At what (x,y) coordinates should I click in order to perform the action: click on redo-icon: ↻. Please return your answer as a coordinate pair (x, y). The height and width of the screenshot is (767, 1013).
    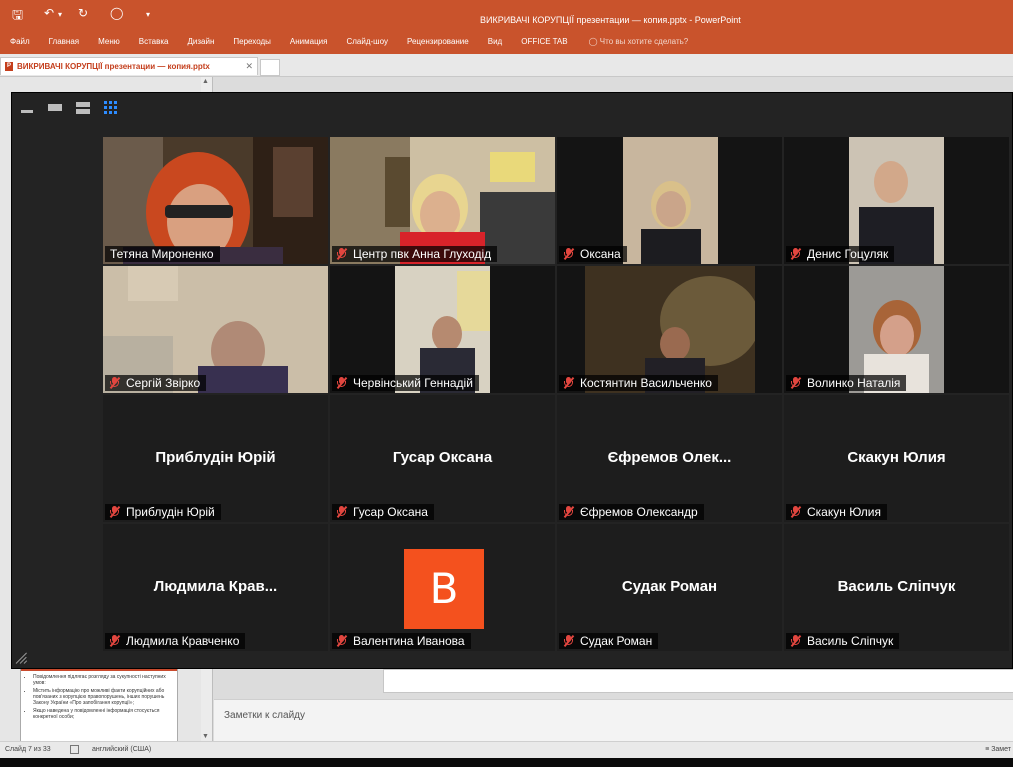
    Looking at the image, I should click on (83, 13).